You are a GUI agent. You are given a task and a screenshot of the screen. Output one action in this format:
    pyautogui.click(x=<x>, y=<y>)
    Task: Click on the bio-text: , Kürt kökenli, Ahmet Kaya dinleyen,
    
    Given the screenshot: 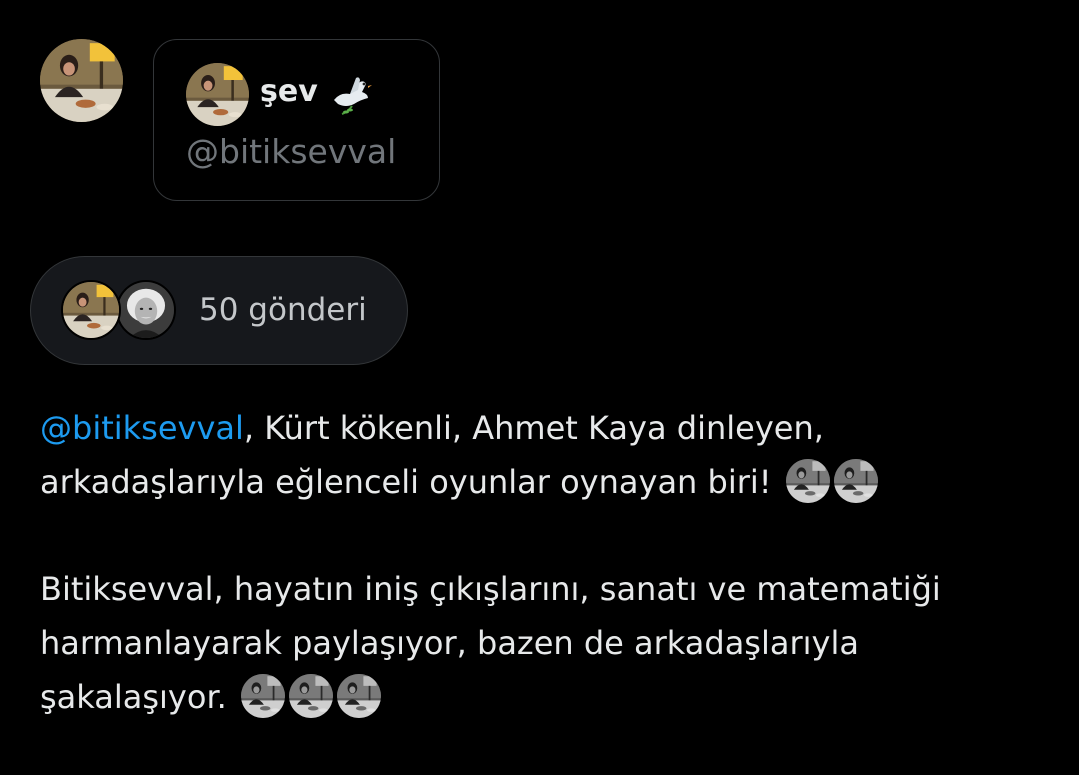 What is the action you would take?
    pyautogui.click(x=533, y=428)
    